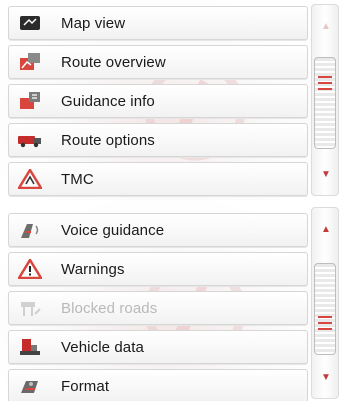 This screenshot has height=401, width=343. I want to click on menu-item-label: TMC, so click(77, 179).